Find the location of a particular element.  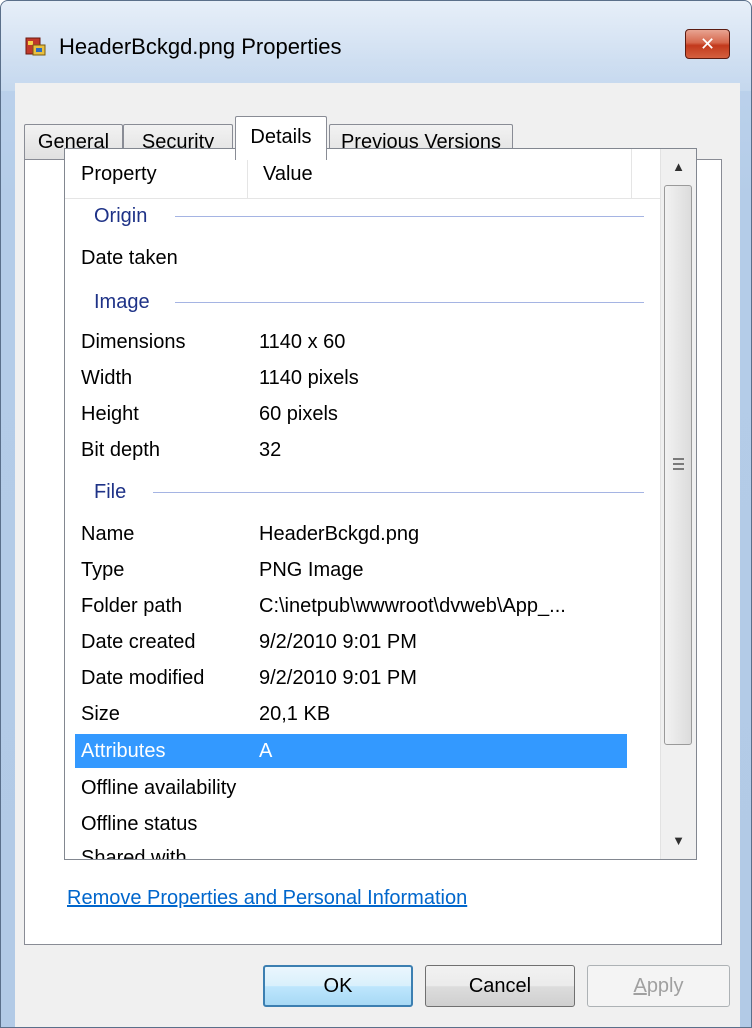

list-item-height: Height 60 pixels is located at coordinates (351, 414).